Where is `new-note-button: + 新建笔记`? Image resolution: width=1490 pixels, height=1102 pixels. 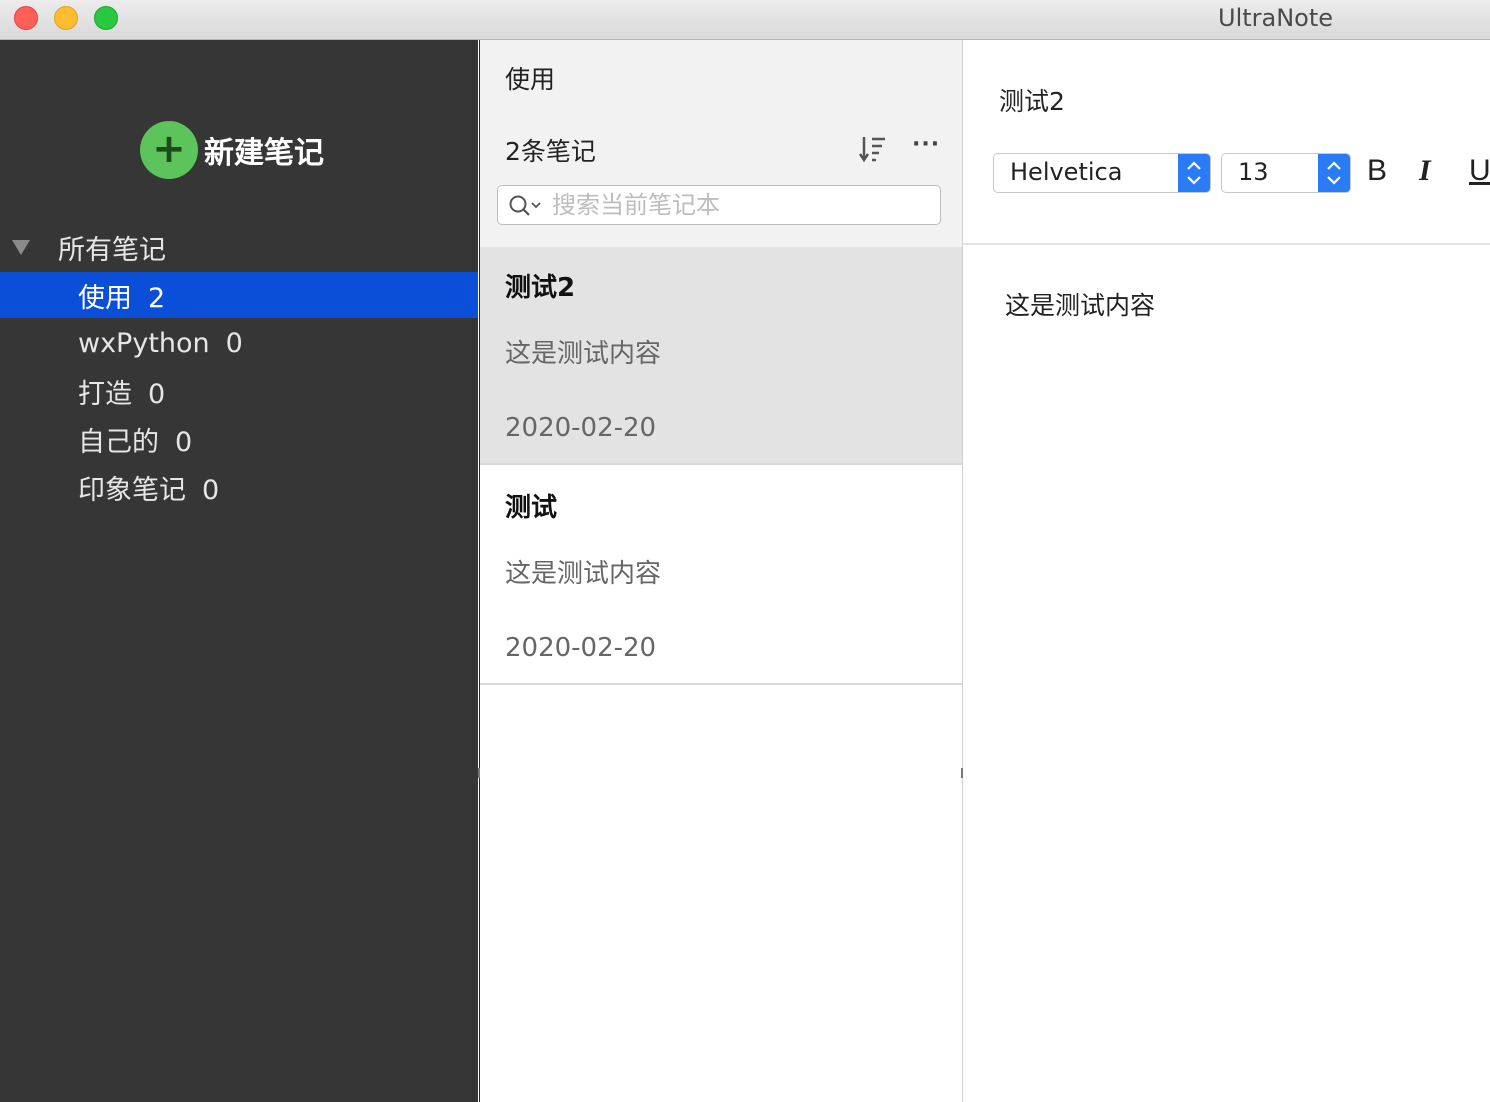
new-note-button: + 新建笔记 is located at coordinates (232, 150).